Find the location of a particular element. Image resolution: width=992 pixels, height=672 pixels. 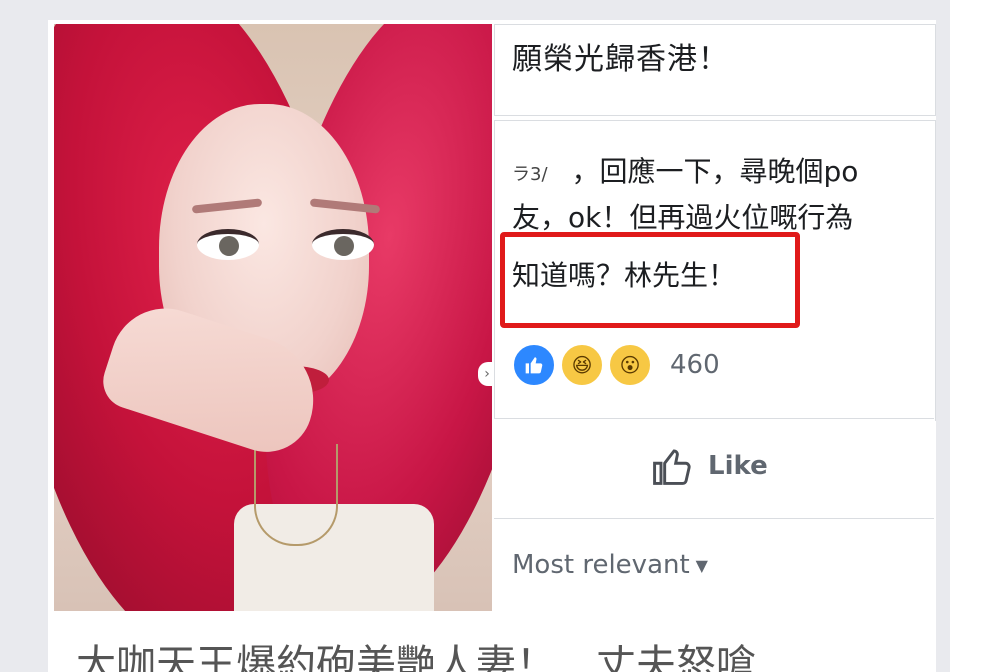

article-caption: 大咖天王爆約砲美艷人妻！ 丈夫怒嗆 is located at coordinates (494, 642).